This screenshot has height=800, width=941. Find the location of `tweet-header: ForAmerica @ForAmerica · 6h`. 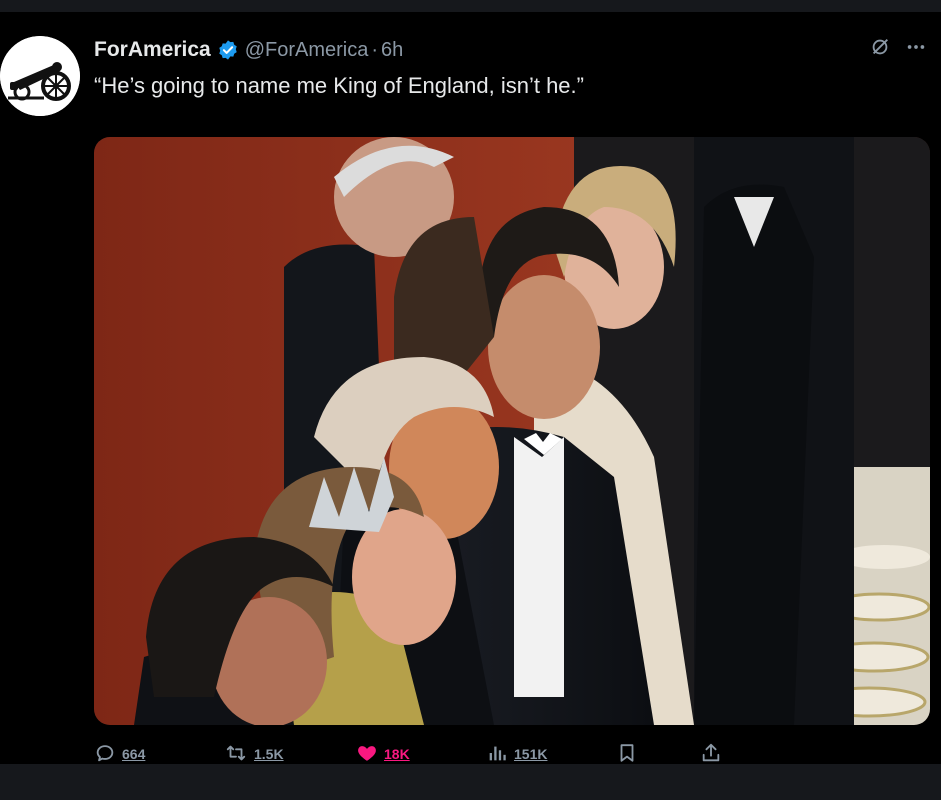

tweet-header: ForAmerica @ForAmerica · 6h is located at coordinates (248, 50).